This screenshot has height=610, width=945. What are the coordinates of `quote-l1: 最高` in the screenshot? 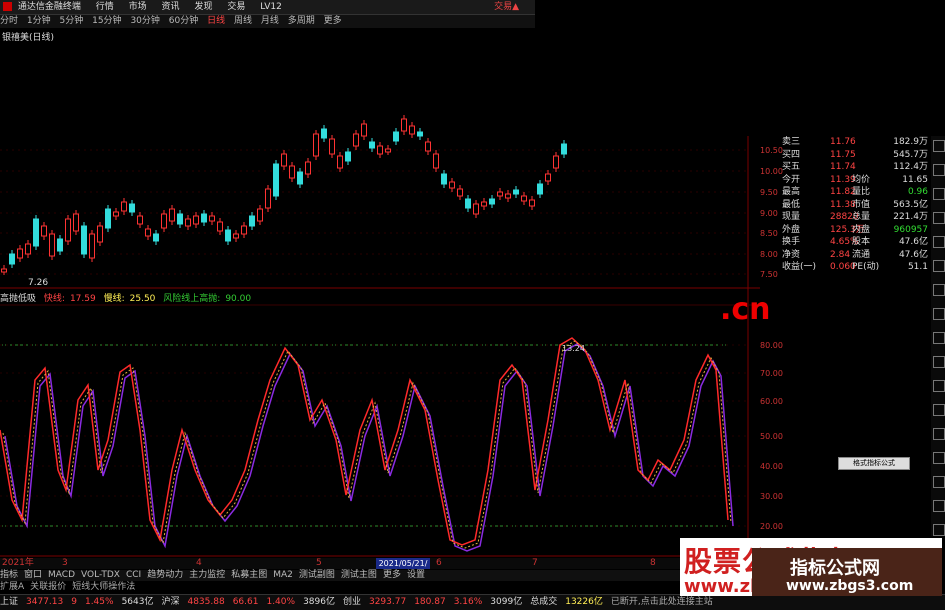 It's located at (791, 192).